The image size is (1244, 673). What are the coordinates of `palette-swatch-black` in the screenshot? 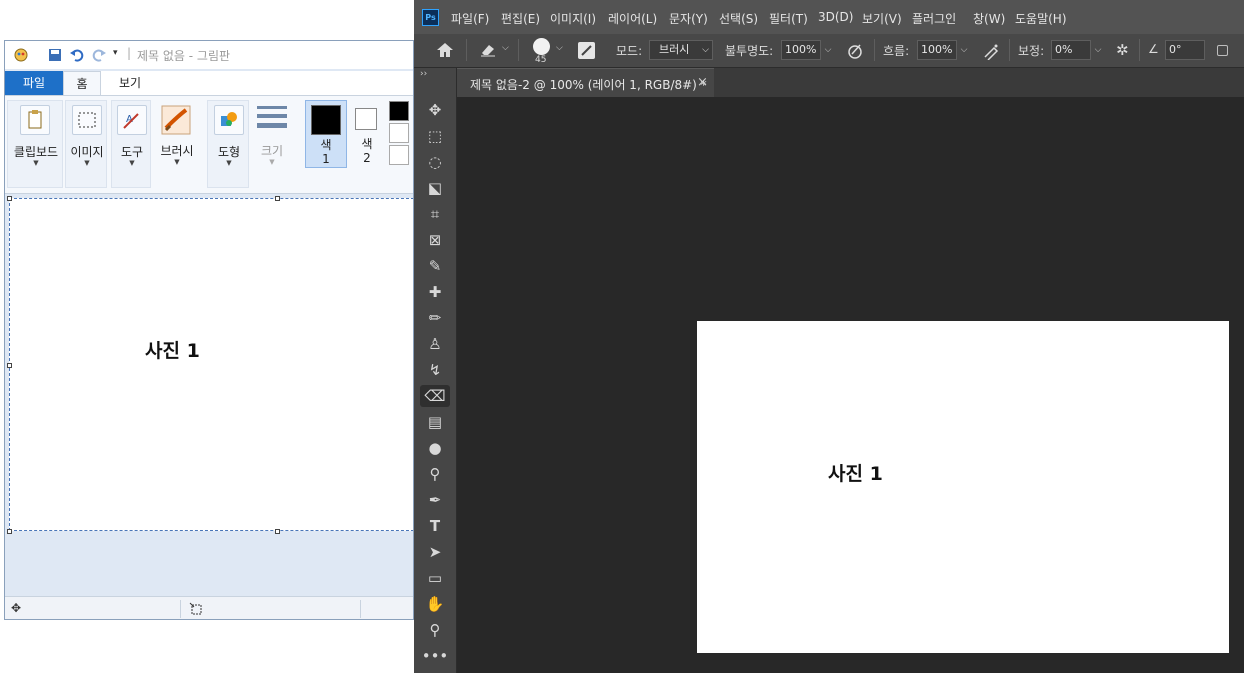 It's located at (399, 111).